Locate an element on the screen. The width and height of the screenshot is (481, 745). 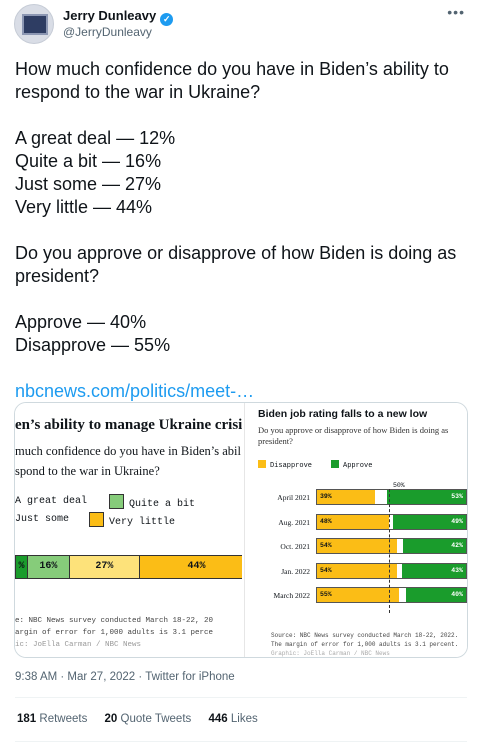
job-rating-bar: 39% 53% is located at coordinates (391, 497).